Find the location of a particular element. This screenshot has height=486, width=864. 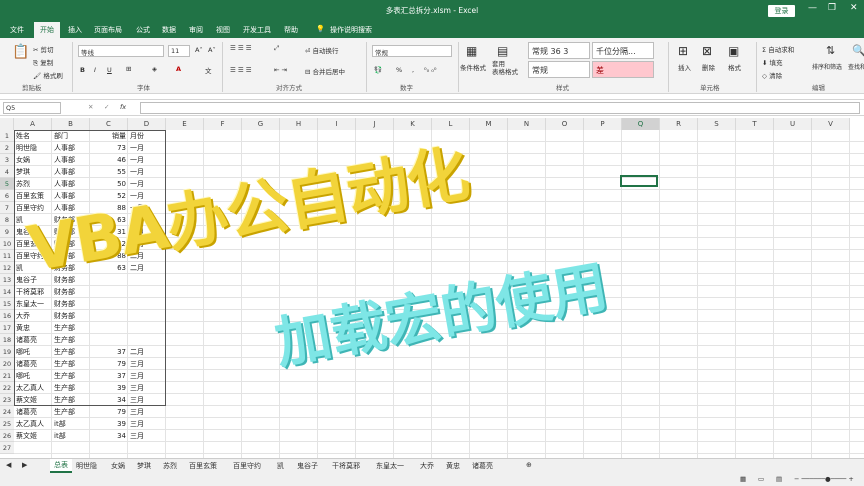

autosum-button: Σ 自动求和 is located at coordinates (778, 49).